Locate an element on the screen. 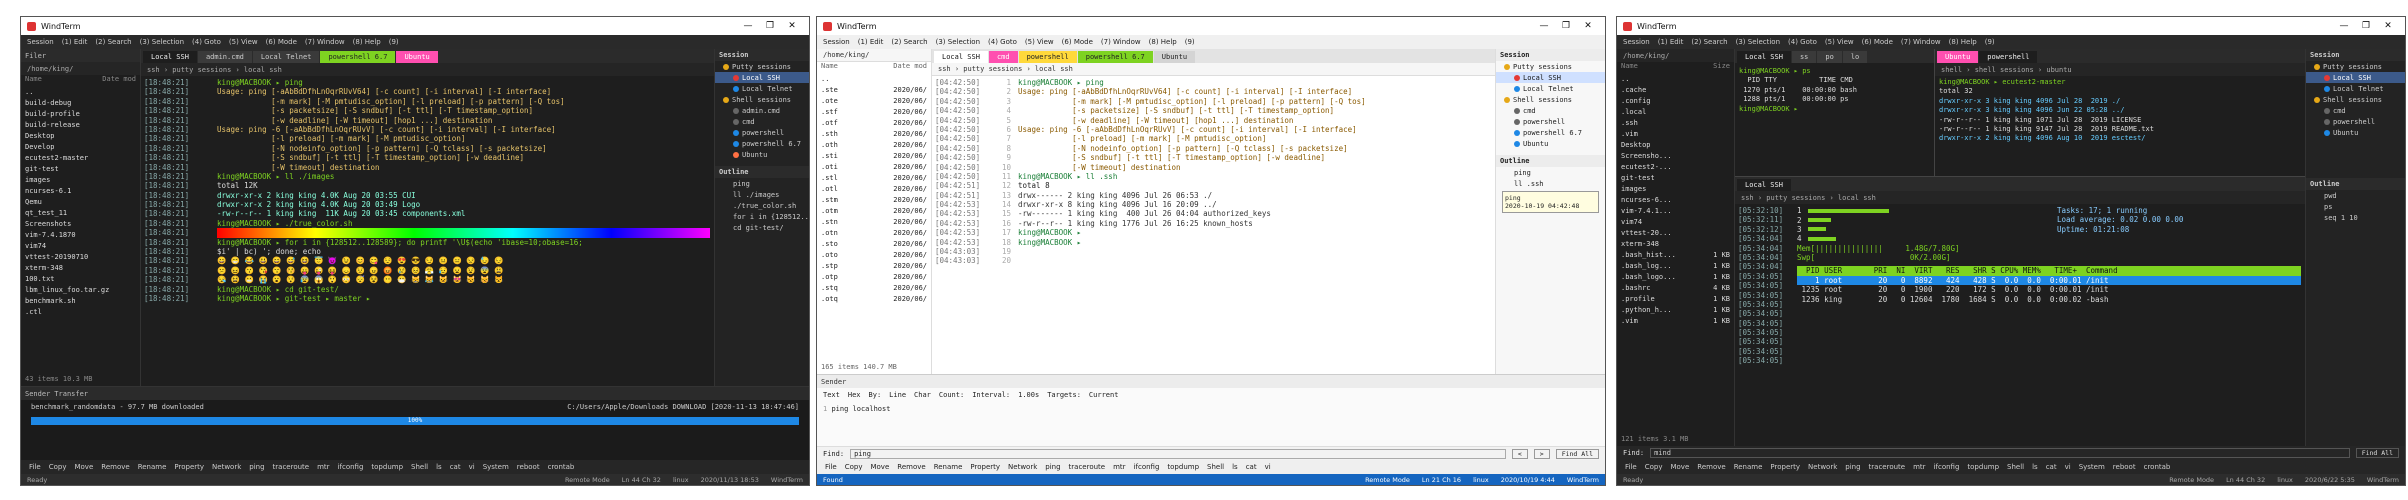 The image size is (2408, 500). col-name: Name is located at coordinates (1665, 67).